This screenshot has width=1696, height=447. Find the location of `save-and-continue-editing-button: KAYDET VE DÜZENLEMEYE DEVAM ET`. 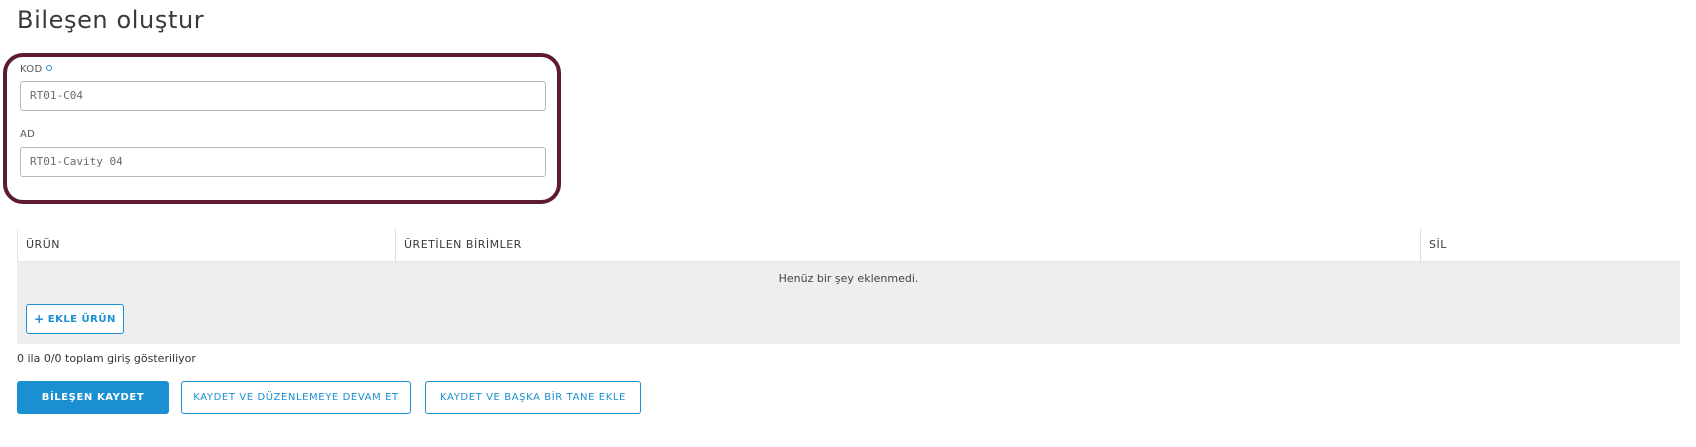

save-and-continue-editing-button: KAYDET VE DÜZENLEMEYE DEVAM ET is located at coordinates (296, 397).